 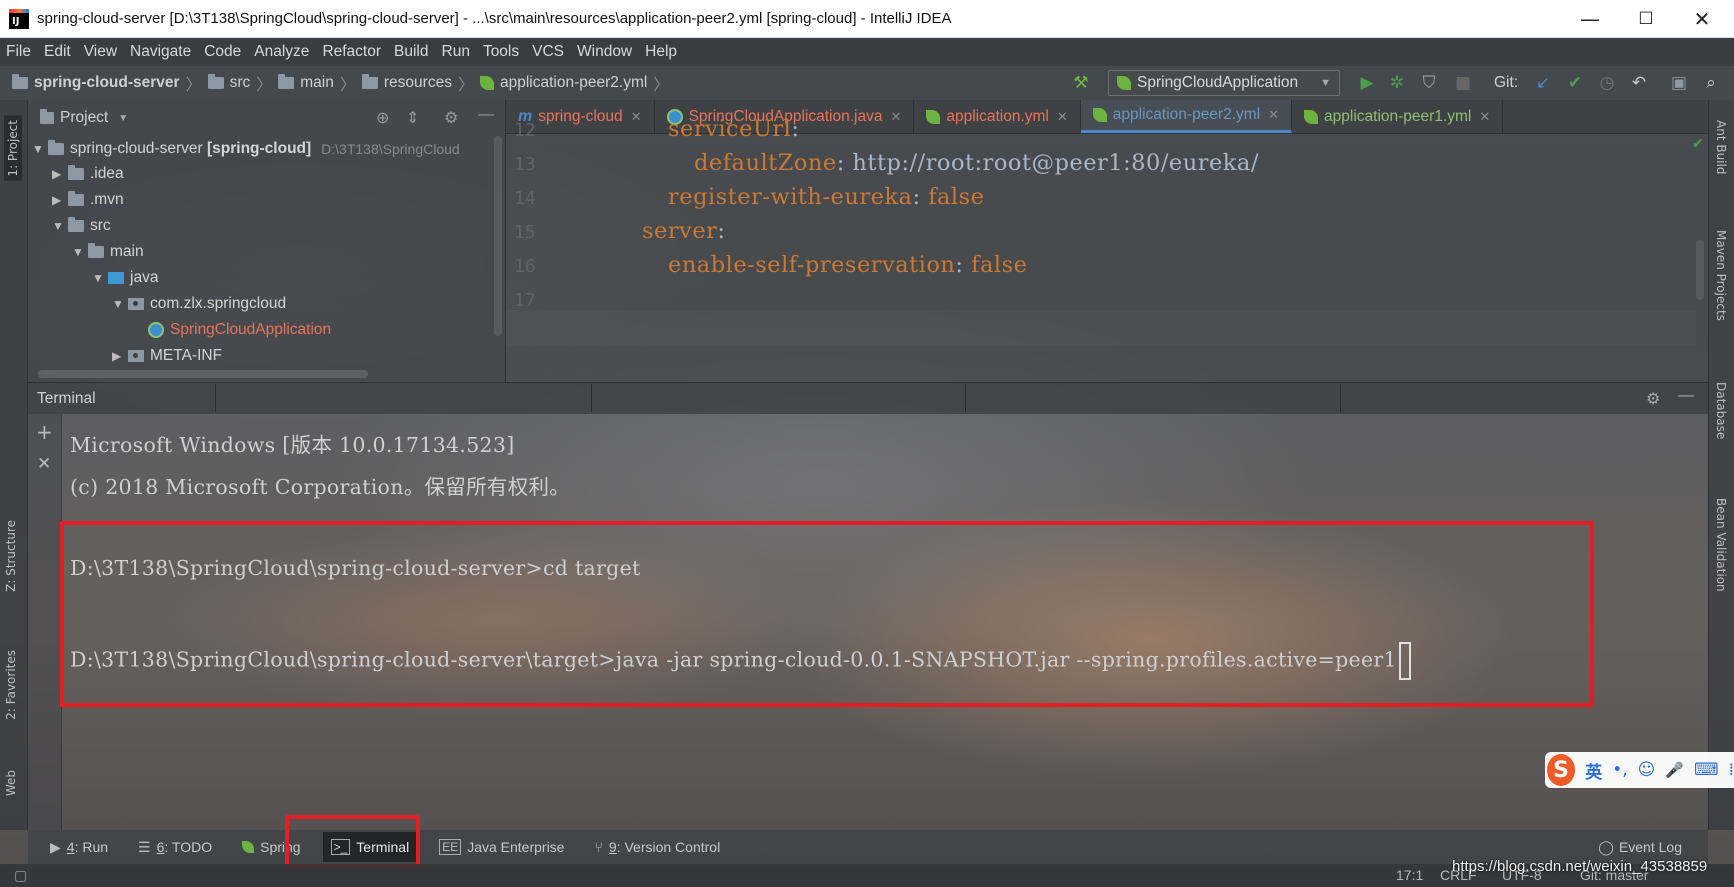 I want to click on breadcrumb-project: spring-cloud-server 〉, so click(x=107, y=83).